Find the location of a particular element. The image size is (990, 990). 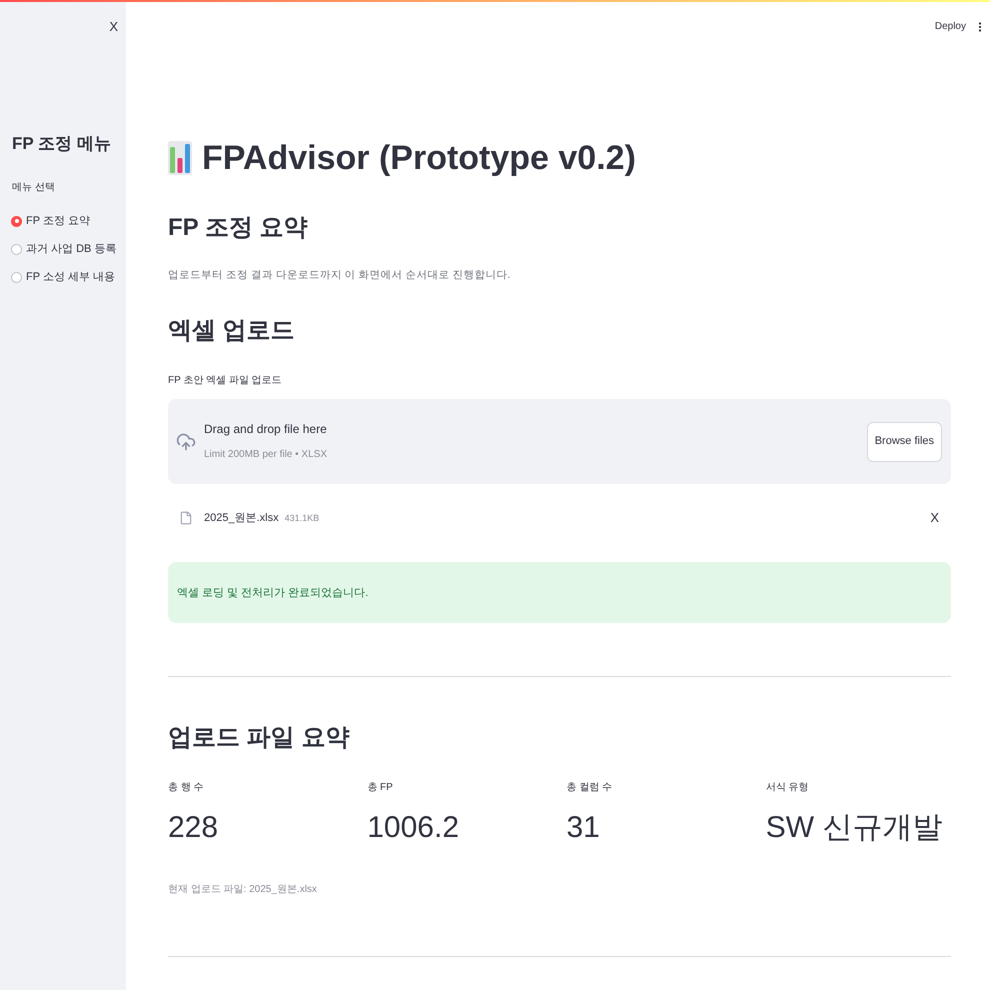

metric-label: 총 행 수 is located at coordinates (186, 788).